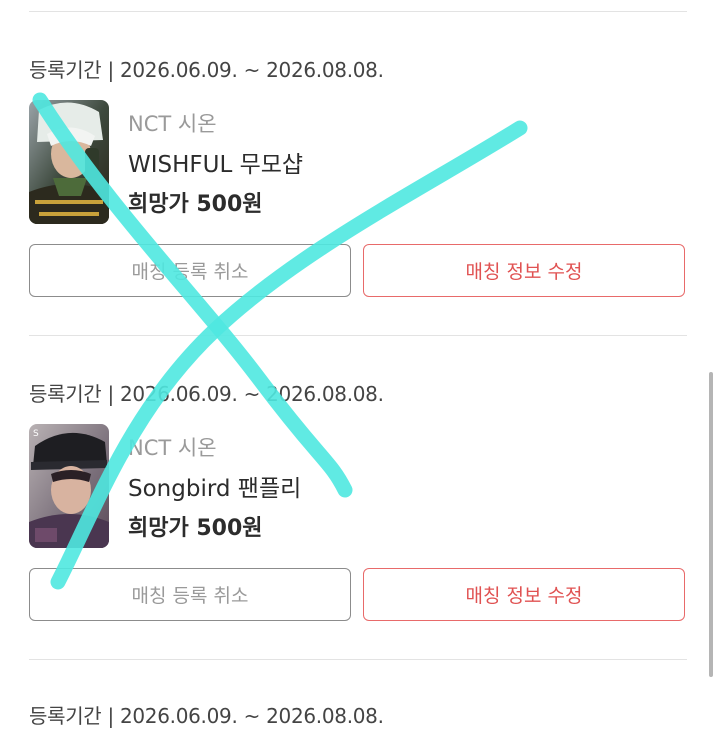 This screenshot has height=729, width=716. Describe the element at coordinates (216, 165) in the screenshot. I see `item-title: WISHFUL 무모샵` at that location.